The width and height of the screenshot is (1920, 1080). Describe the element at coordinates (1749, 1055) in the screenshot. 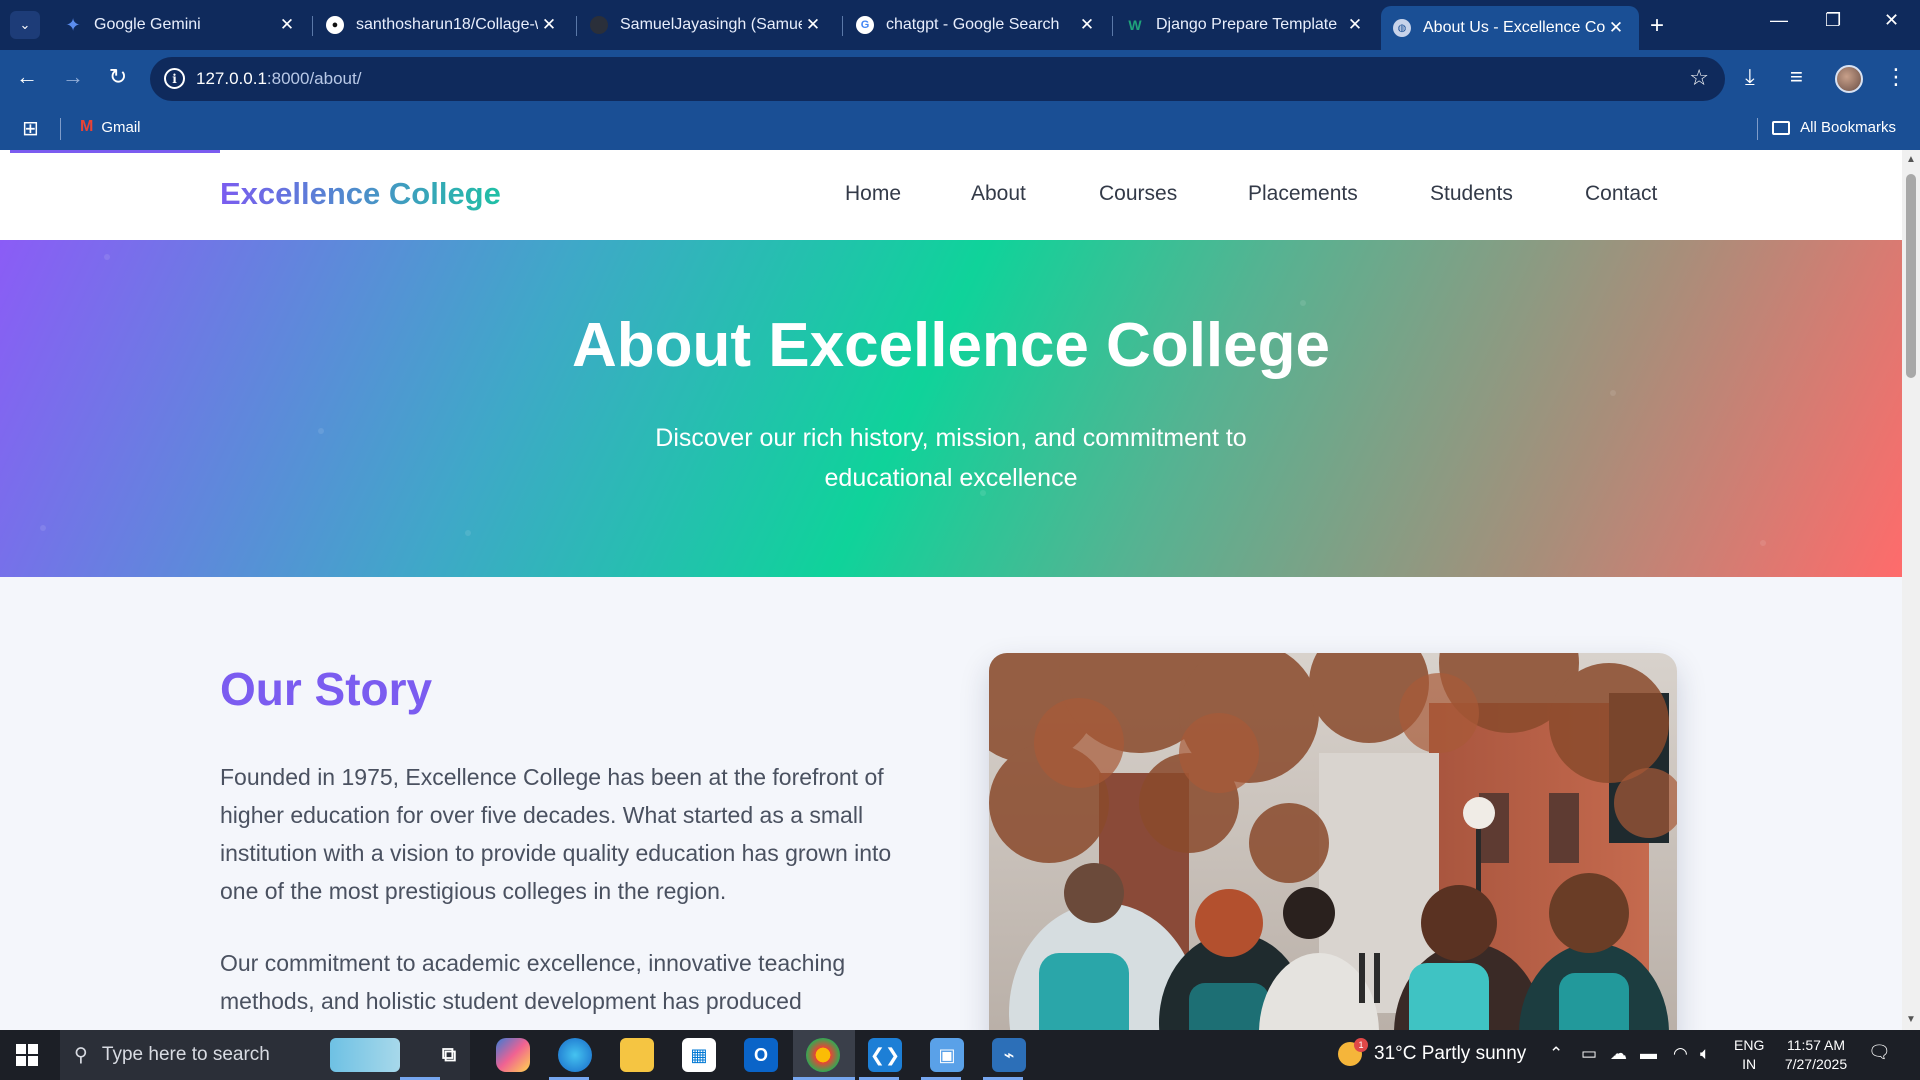

I see `language-indicator: ENG IN` at that location.